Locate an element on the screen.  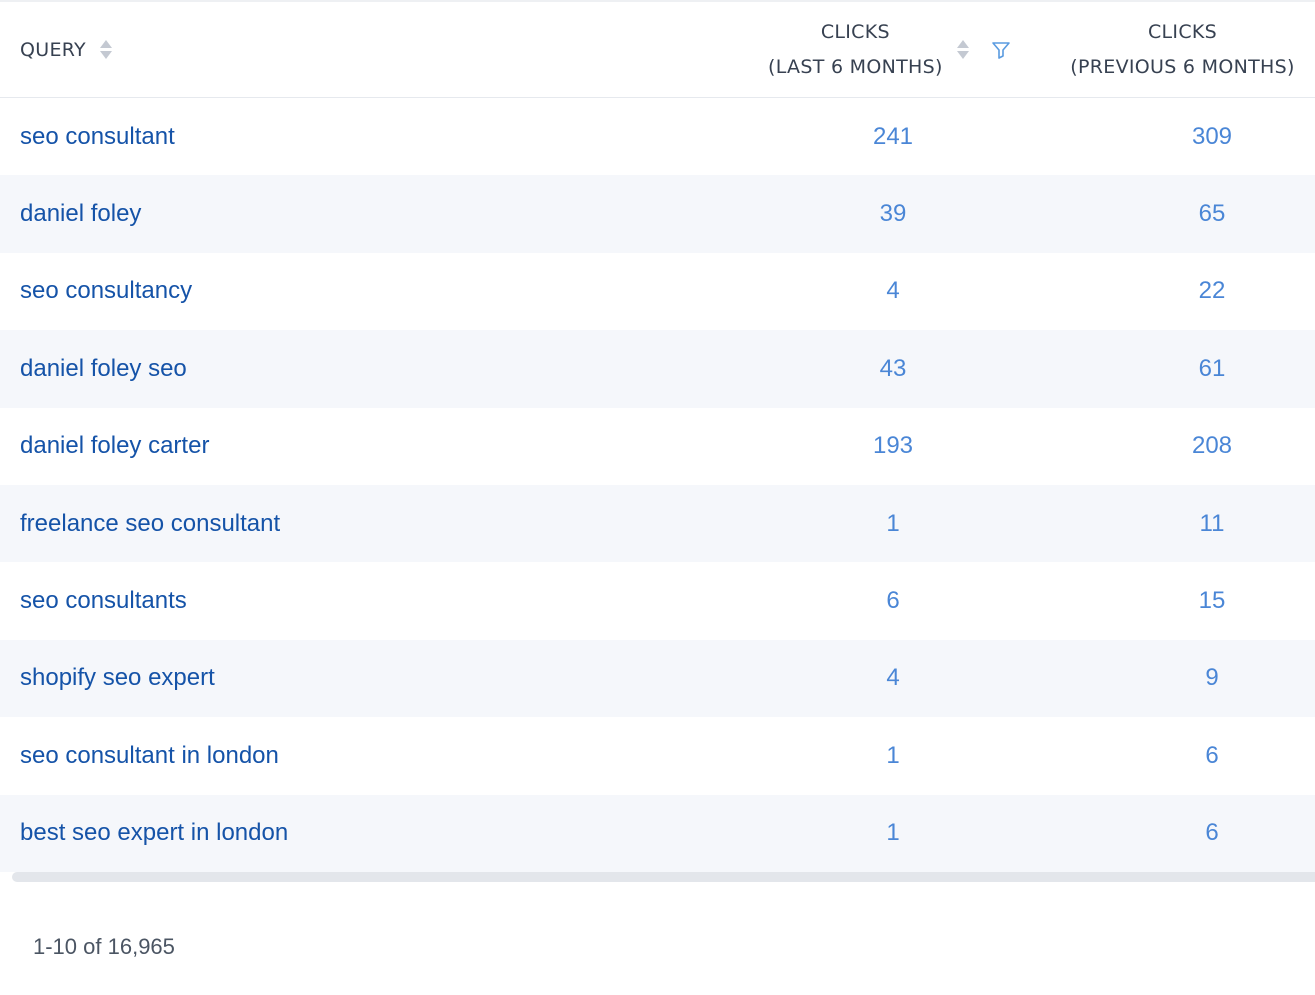
column-header-clicks-last: CLICKS (LAST 6 MONTHS) is located at coordinates (893, 50).